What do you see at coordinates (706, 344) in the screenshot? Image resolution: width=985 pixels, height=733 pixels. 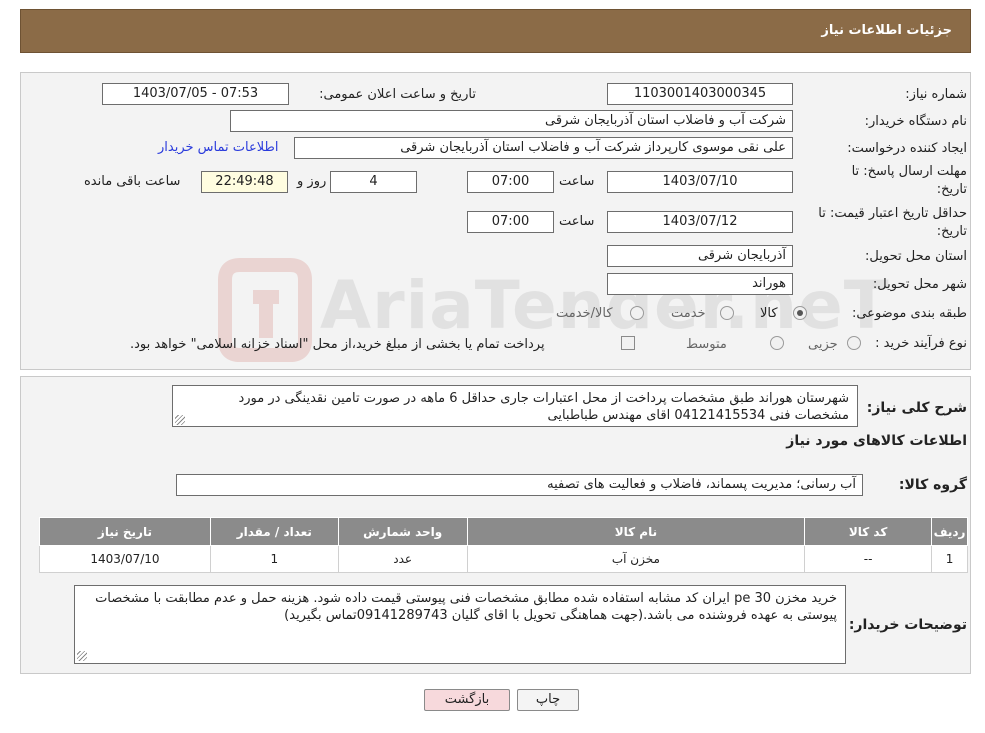 I see `purchase-option-medium: متوسط` at bounding box center [706, 344].